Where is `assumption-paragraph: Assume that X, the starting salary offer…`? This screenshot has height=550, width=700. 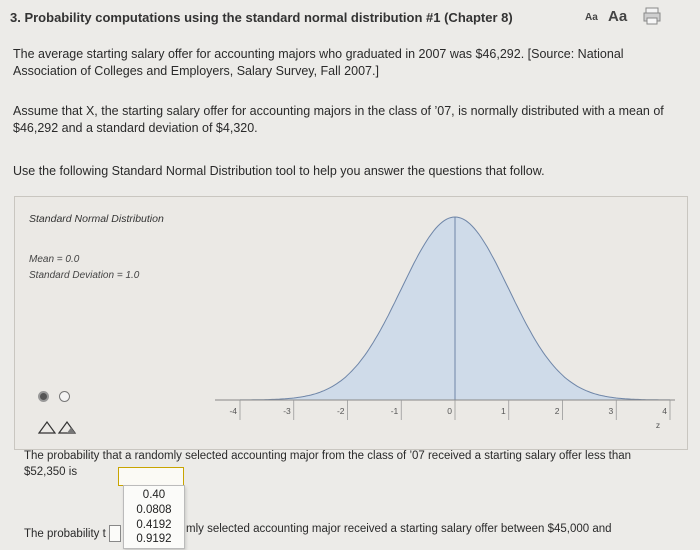
assumption-paragraph: Assume that X, the starting salary offer… is located at coordinates (338, 119).